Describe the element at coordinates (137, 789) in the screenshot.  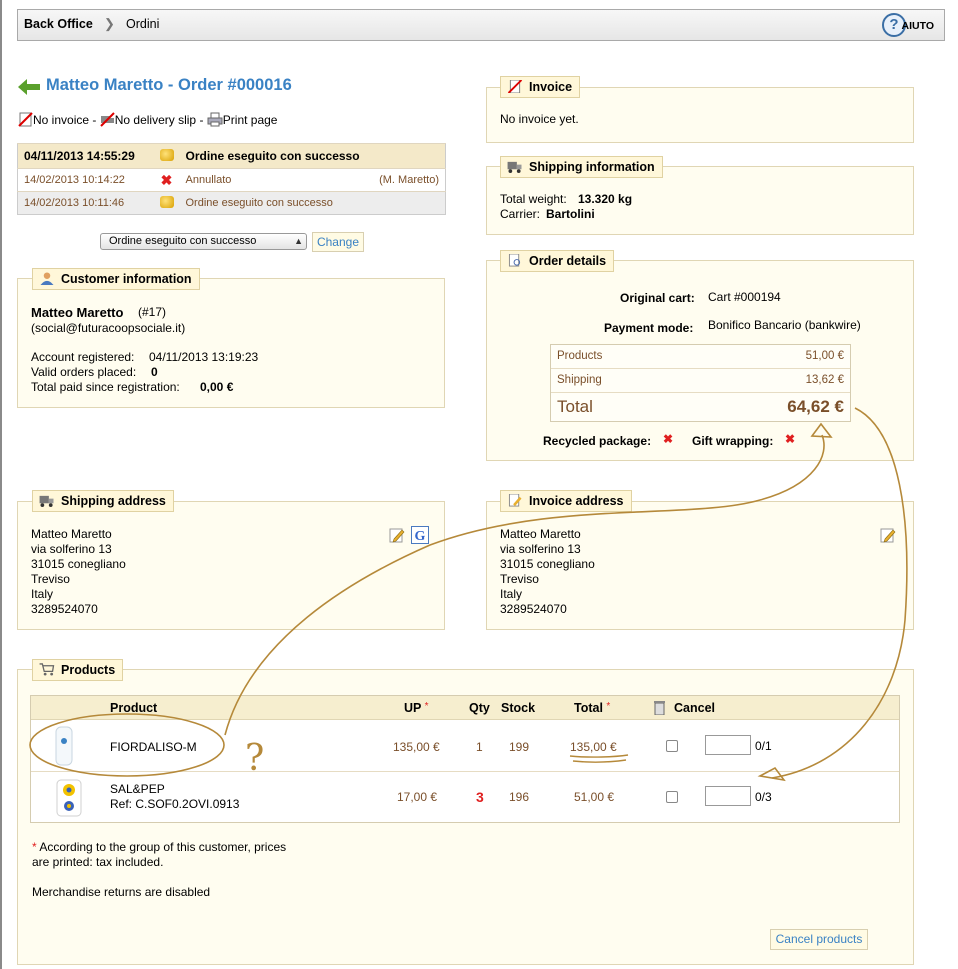
I see `product-name: SAL&PEP` at that location.